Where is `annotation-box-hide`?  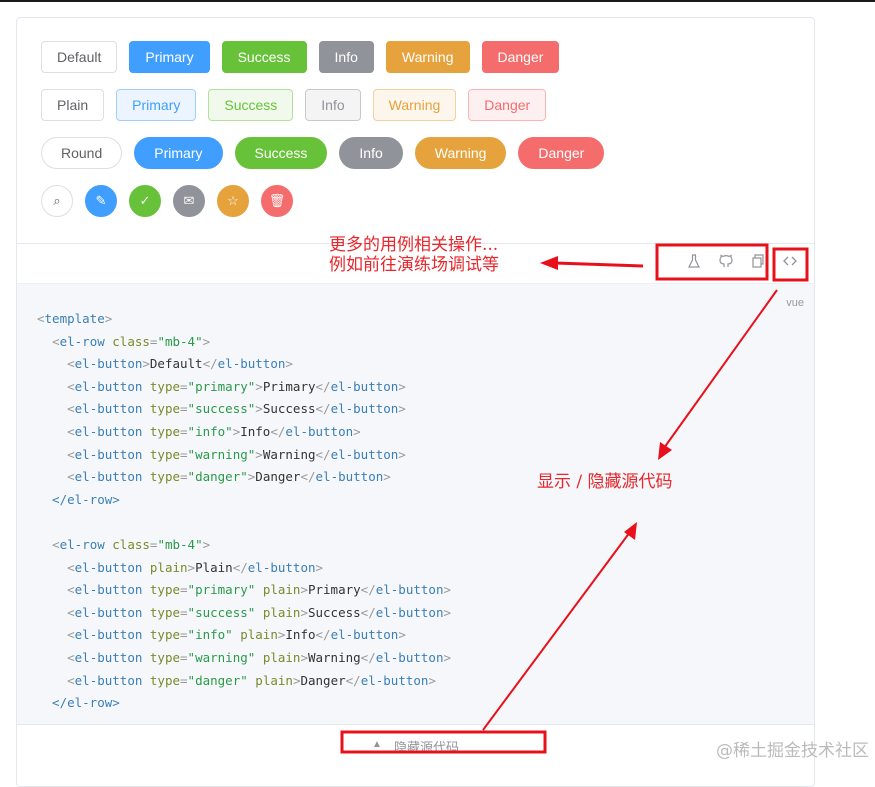 annotation-box-hide is located at coordinates (443, 742).